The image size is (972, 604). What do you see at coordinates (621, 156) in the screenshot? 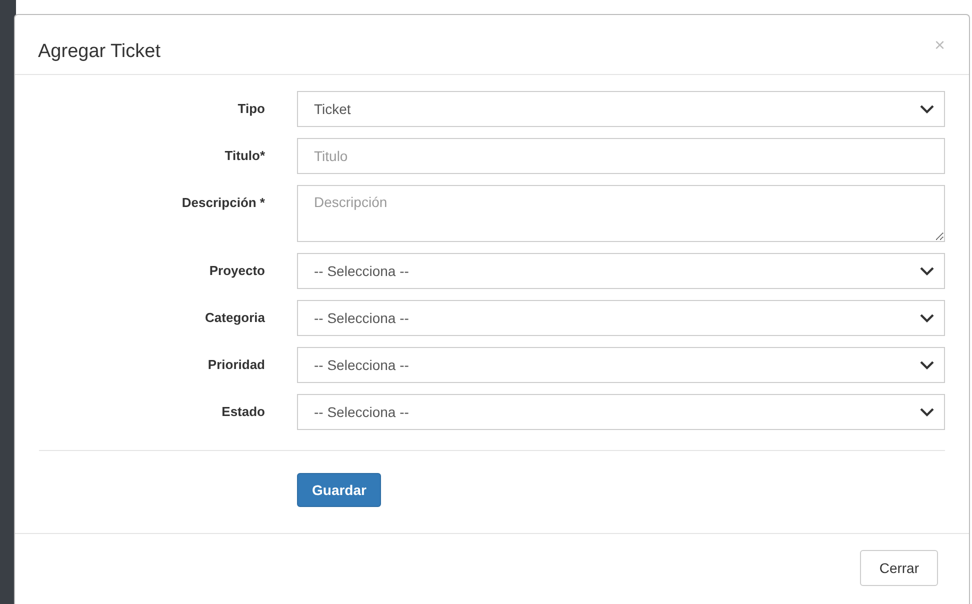
I see `text-field: Titulo` at bounding box center [621, 156].